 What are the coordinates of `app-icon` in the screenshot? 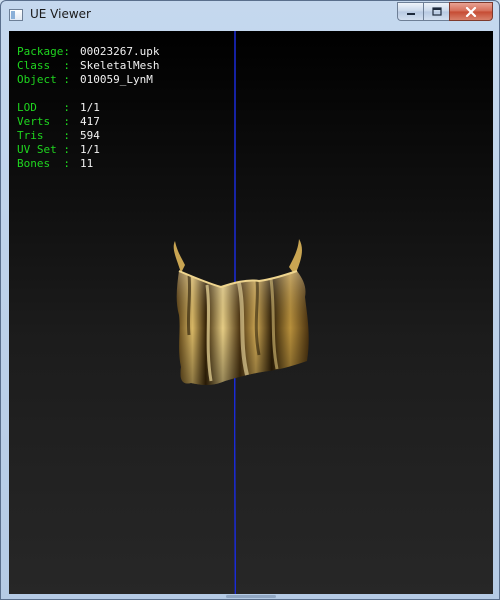 It's located at (16, 15).